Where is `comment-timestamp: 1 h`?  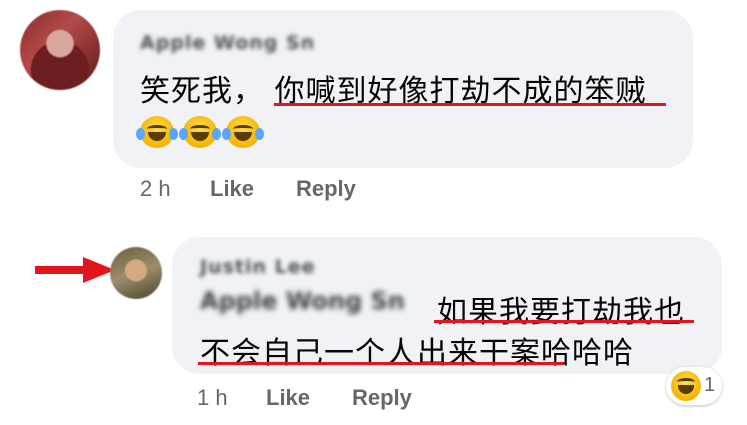 comment-timestamp: 1 h is located at coordinates (212, 398).